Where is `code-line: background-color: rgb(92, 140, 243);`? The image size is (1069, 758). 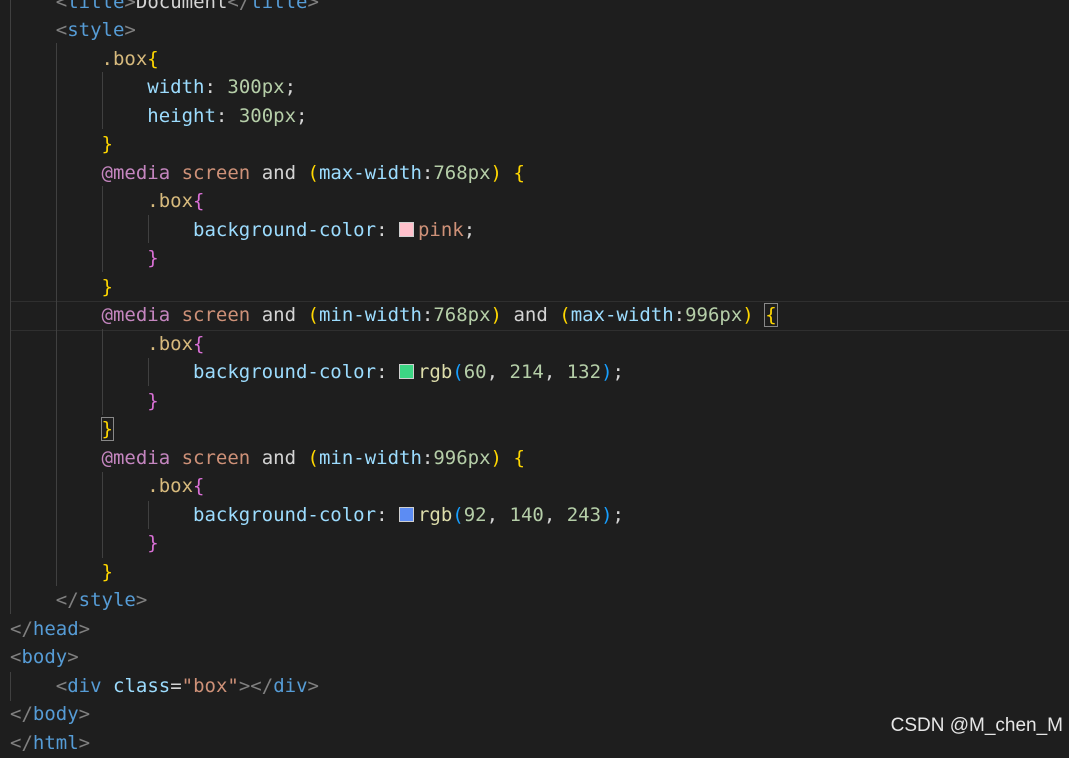
code-line: background-color: rgb(92, 140, 243); is located at coordinates (408, 515).